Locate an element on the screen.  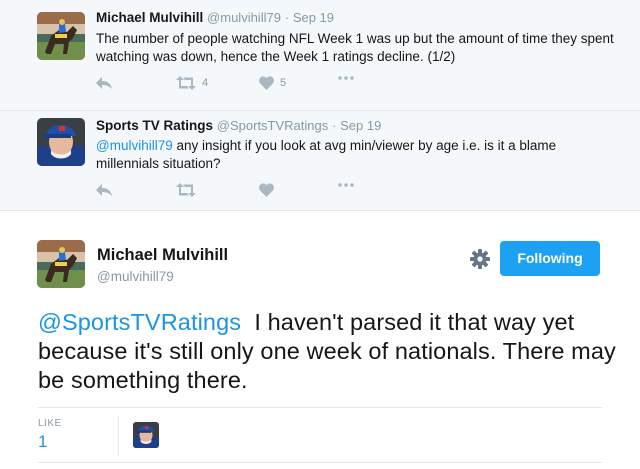
tweet-header: Michael Mulvihill @mulvihill79 · Sep 19 is located at coordinates (215, 17).